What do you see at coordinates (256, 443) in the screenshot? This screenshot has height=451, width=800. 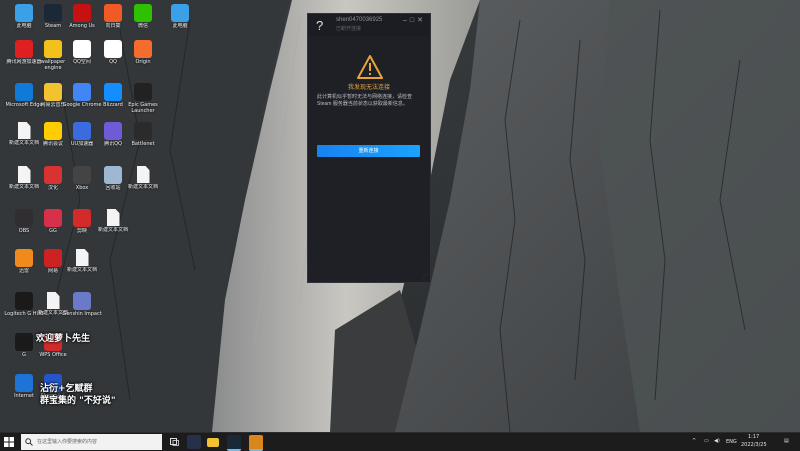 I see `taskbar-app-game` at bounding box center [256, 443].